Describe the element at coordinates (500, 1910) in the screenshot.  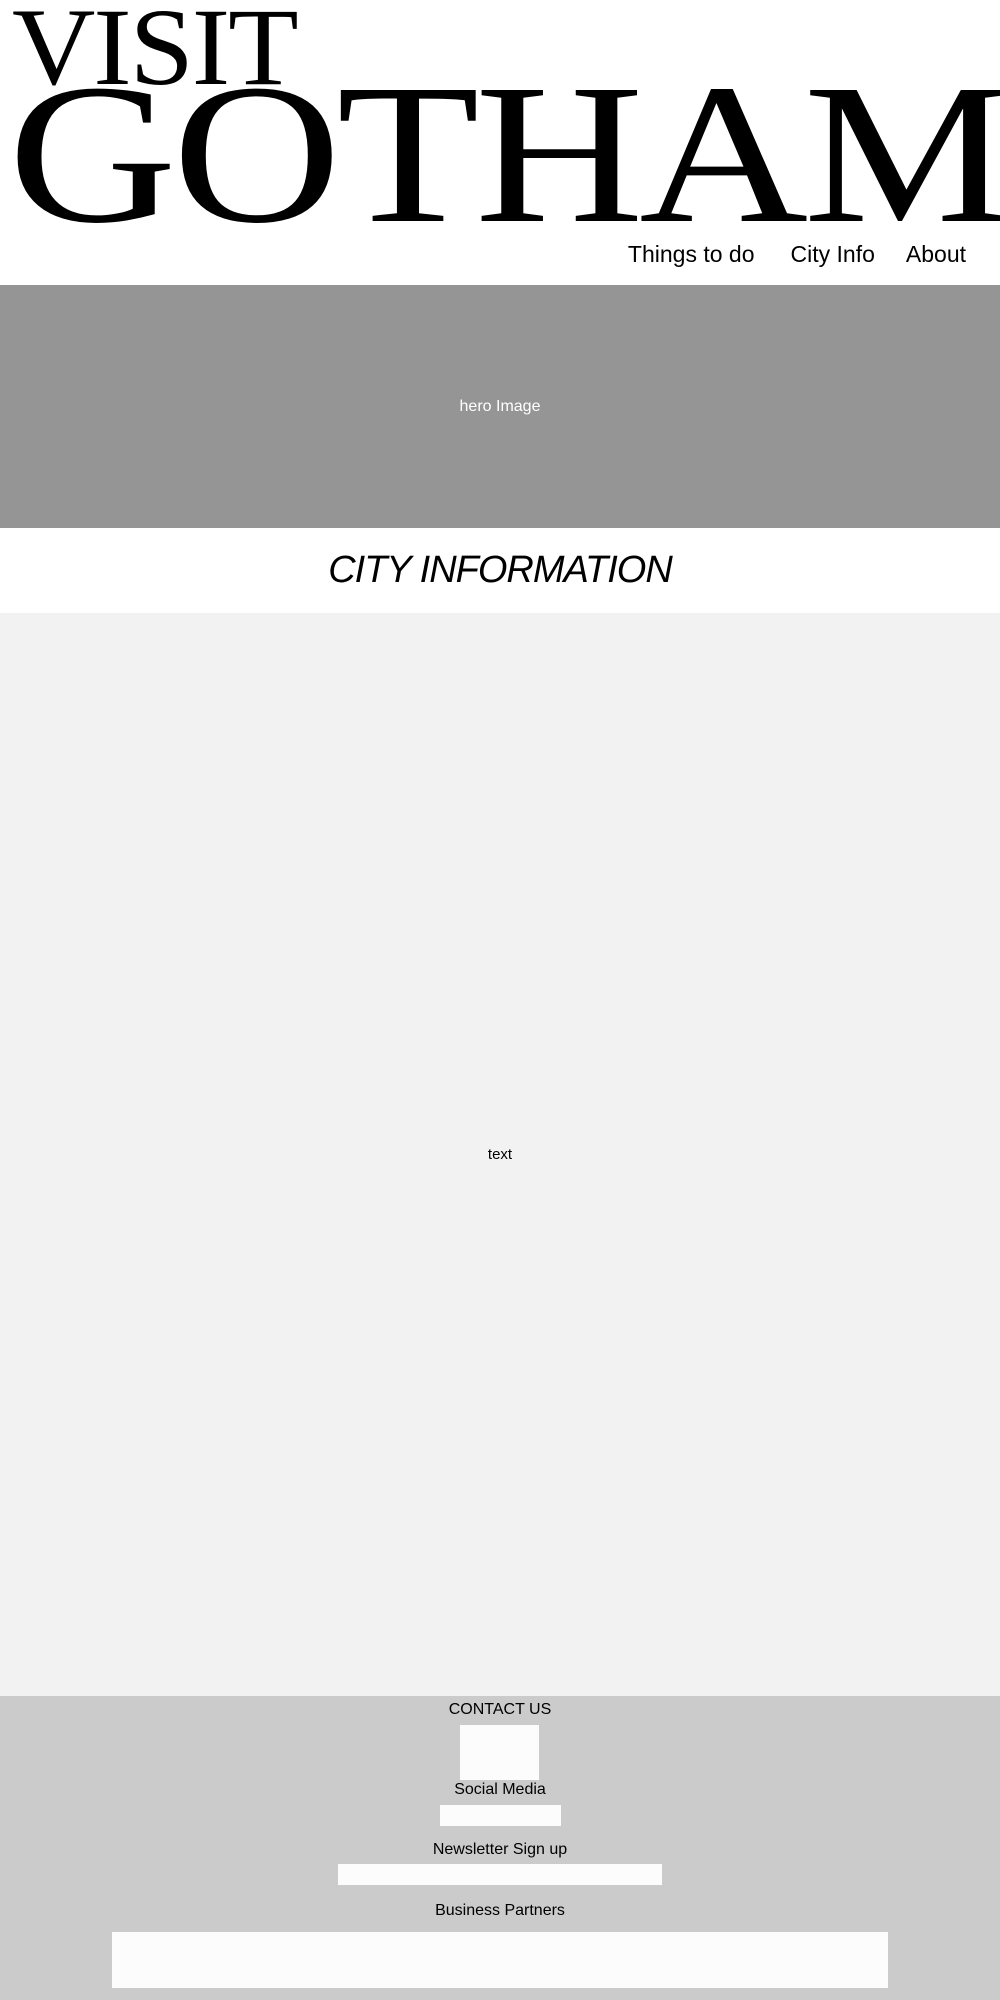
I see `business-partners-label: Business Partners` at that location.